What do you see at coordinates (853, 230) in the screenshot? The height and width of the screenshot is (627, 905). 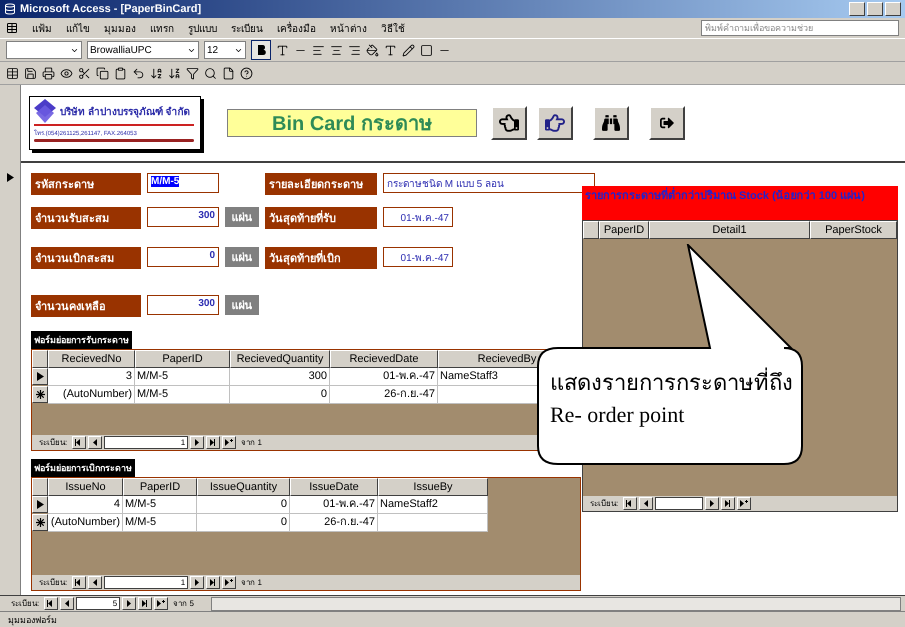 I see `column-header: PaperStock` at bounding box center [853, 230].